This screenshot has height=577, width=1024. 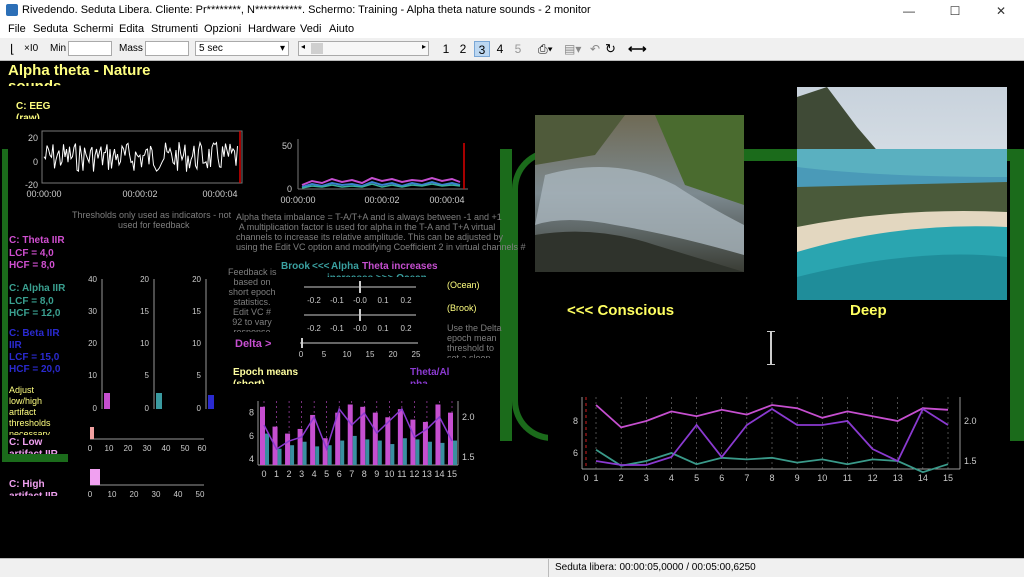 I want to click on scale1-tick-b: -0.1, so click(x=337, y=300).